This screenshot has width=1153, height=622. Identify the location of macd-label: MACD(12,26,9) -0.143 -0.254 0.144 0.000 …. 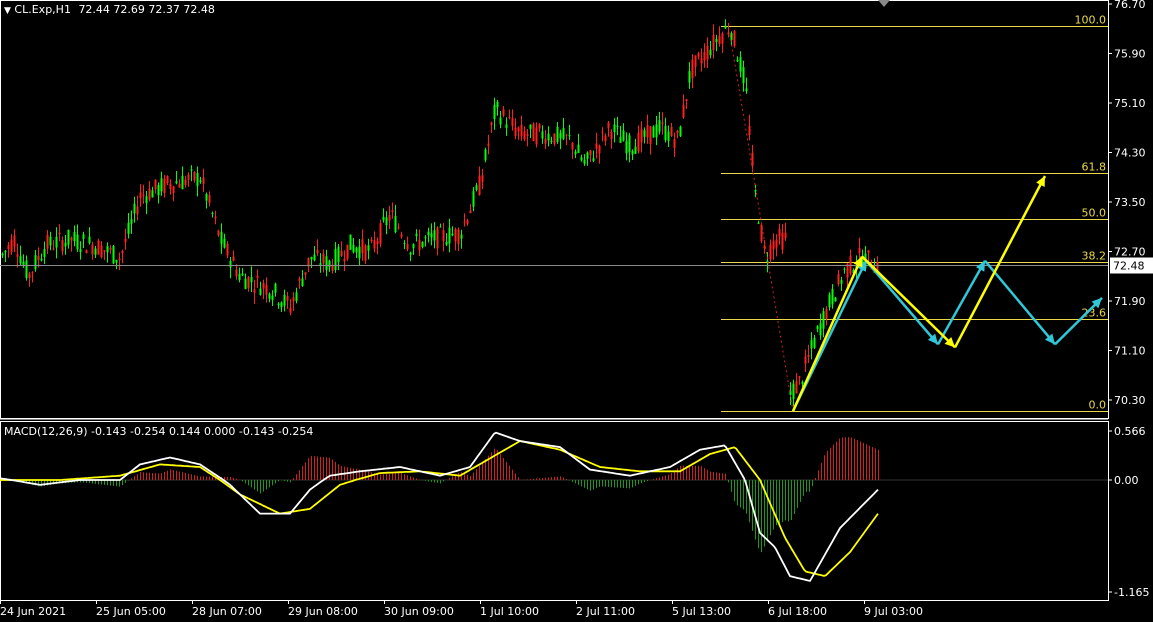
(159, 431).